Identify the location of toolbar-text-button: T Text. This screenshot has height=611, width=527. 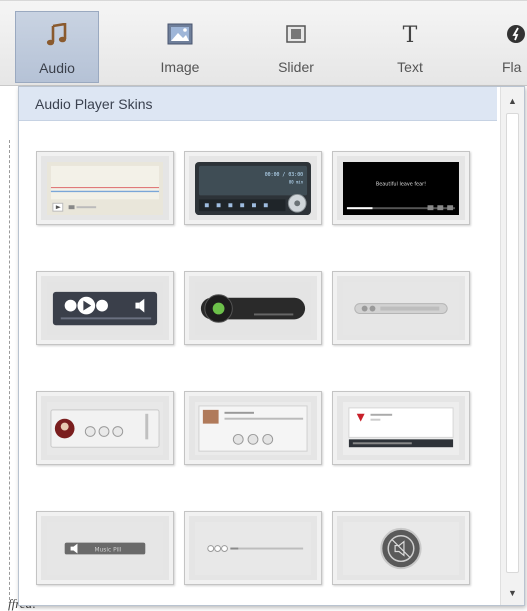
(410, 47).